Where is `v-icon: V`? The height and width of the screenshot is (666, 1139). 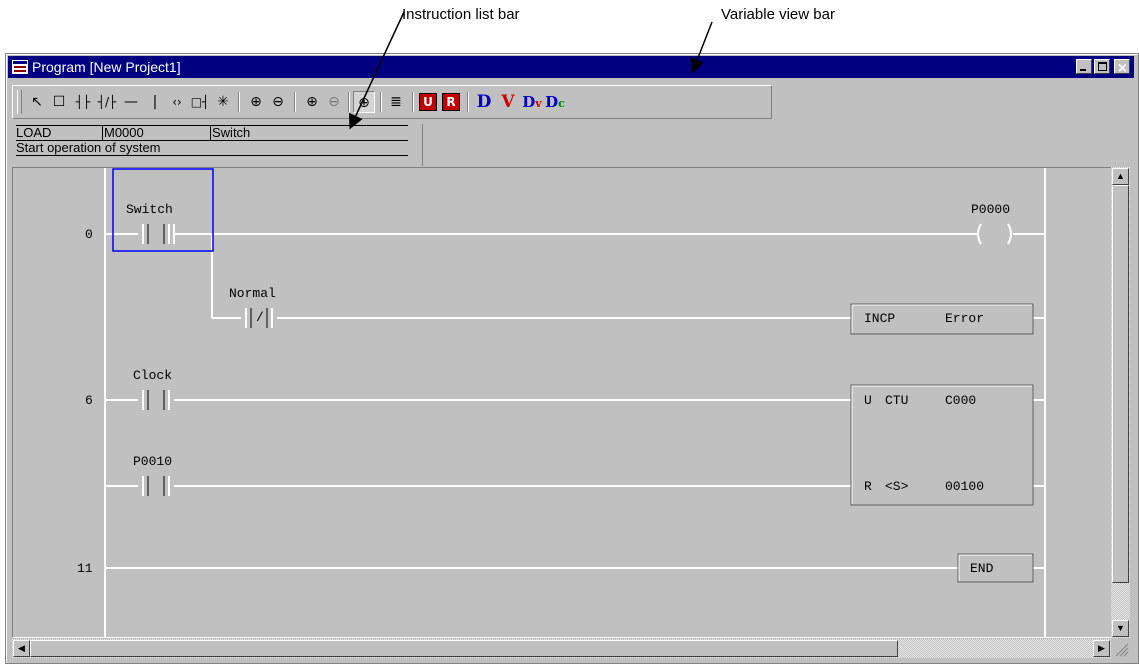
v-icon: V is located at coordinates (508, 102).